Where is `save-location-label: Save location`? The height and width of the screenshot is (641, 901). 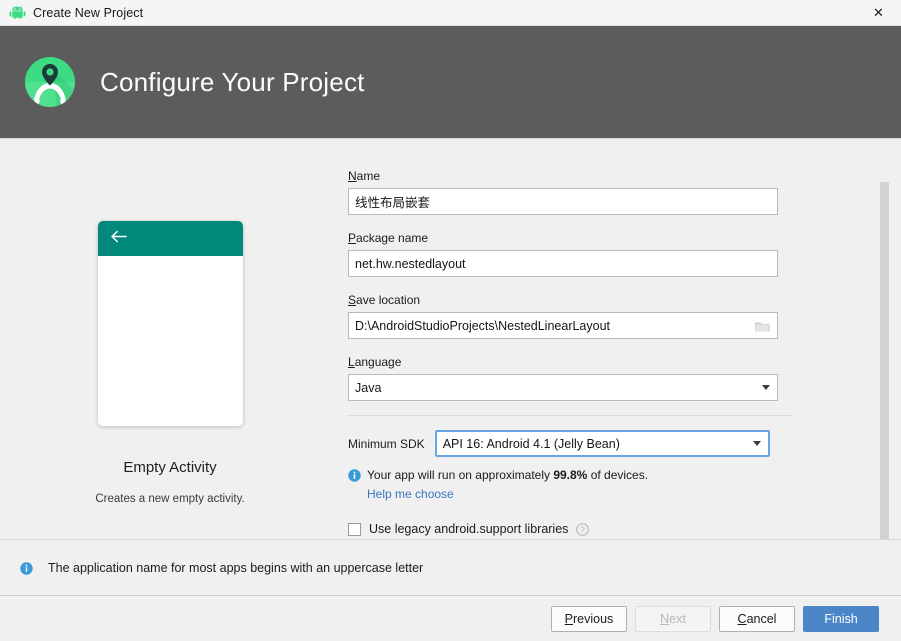
save-location-label: Save location is located at coordinates (384, 300).